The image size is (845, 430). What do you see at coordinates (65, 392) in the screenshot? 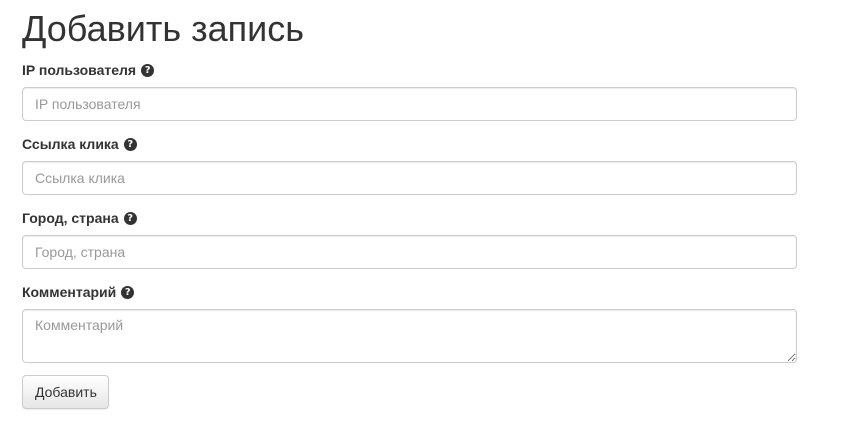
I see `add-button: Добавить` at bounding box center [65, 392].